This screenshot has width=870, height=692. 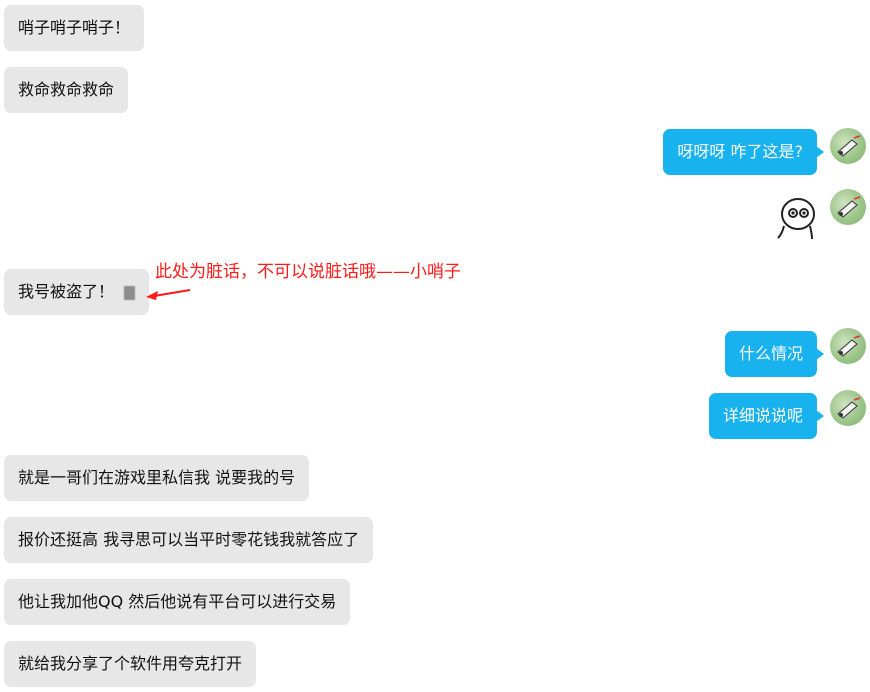 What do you see at coordinates (766, 416) in the screenshot?
I see `message-bubble-sent: 详细说说呢` at bounding box center [766, 416].